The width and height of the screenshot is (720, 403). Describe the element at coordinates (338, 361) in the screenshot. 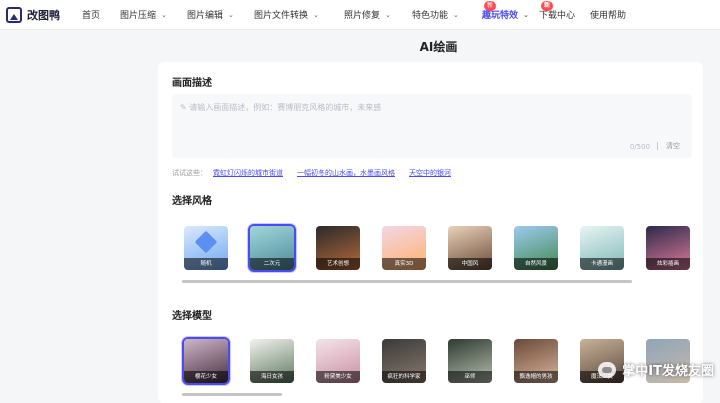

I see `model-option: 粉黛美少女` at that location.